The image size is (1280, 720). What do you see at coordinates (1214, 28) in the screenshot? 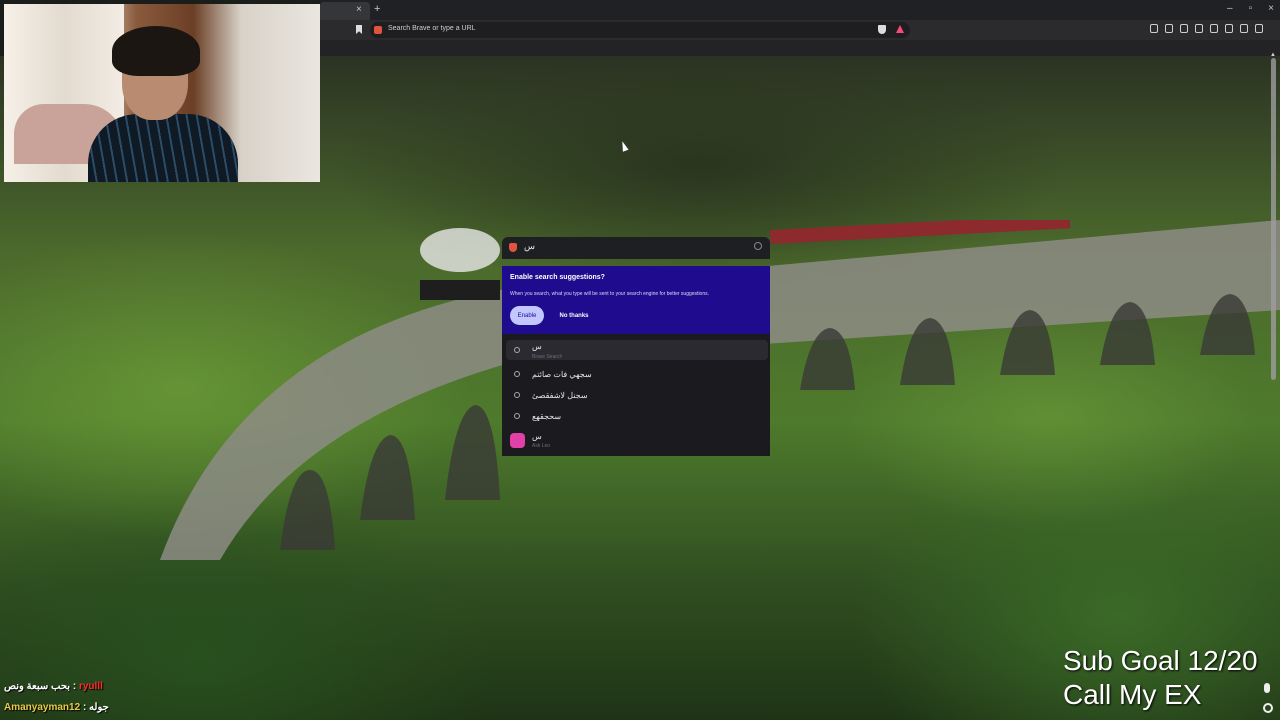
I see `wallet-icon` at bounding box center [1214, 28].